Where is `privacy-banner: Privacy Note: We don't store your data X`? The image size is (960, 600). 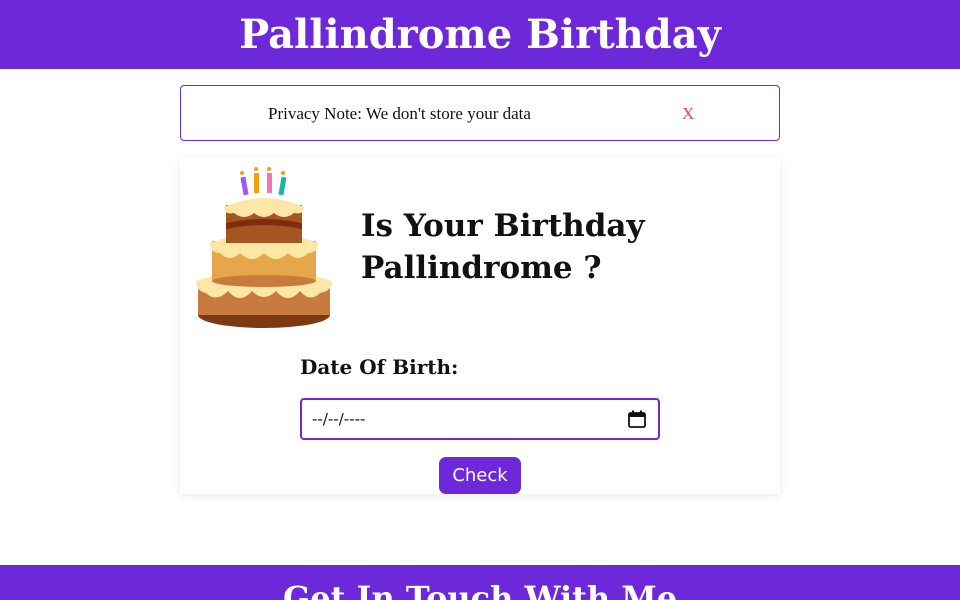 privacy-banner: Privacy Note: We don't store your data X is located at coordinates (480, 113).